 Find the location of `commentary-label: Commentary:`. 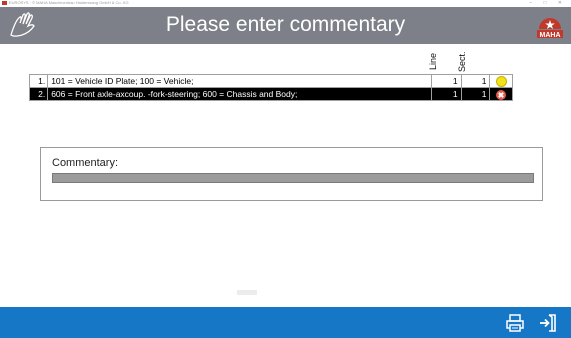

commentary-label: Commentary: is located at coordinates (85, 163).